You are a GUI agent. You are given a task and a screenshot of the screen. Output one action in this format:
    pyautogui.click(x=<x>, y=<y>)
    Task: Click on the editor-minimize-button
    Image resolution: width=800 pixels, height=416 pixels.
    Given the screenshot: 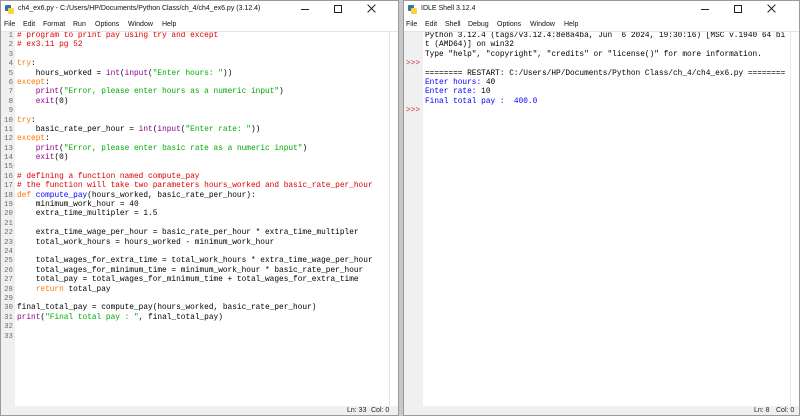 What is the action you would take?
    pyautogui.click(x=305, y=9)
    